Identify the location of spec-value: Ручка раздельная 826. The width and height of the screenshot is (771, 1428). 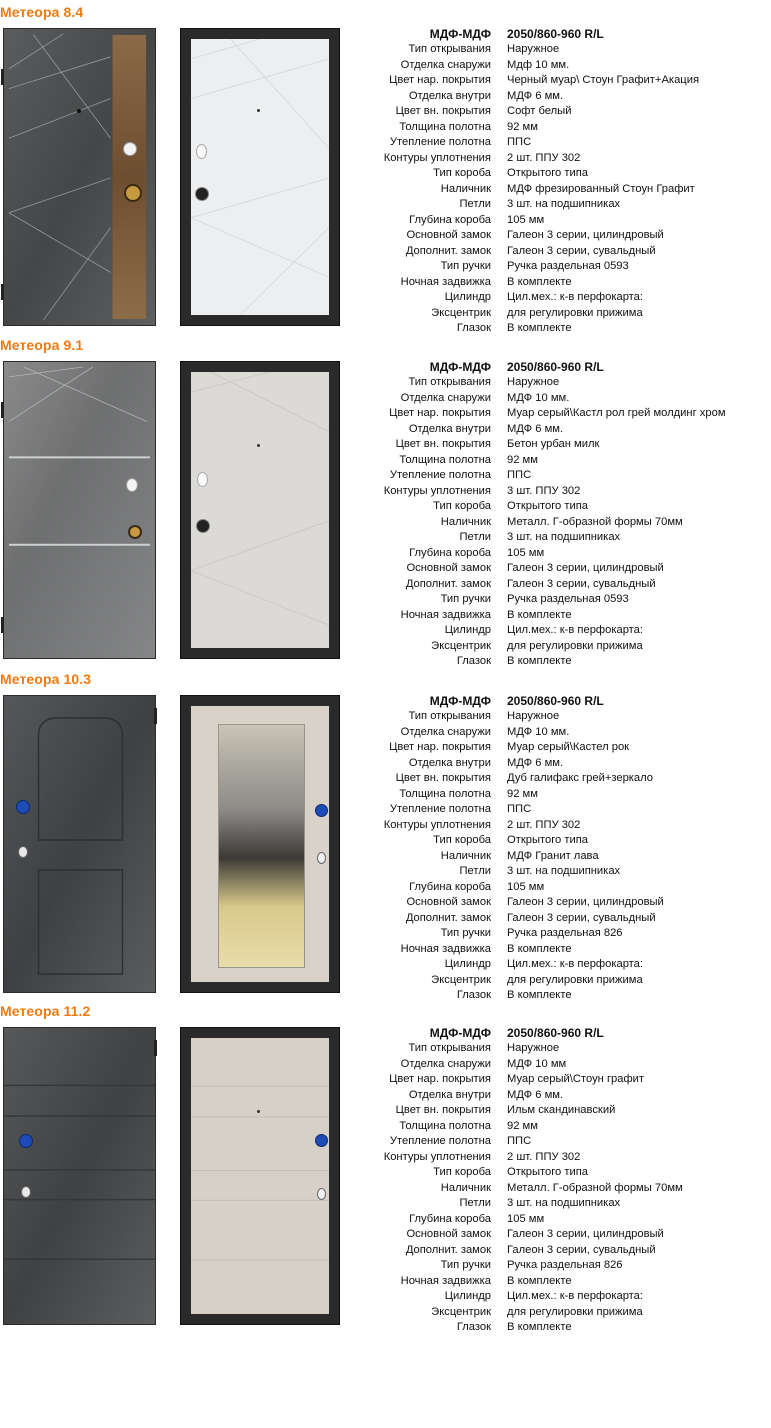
(565, 1265).